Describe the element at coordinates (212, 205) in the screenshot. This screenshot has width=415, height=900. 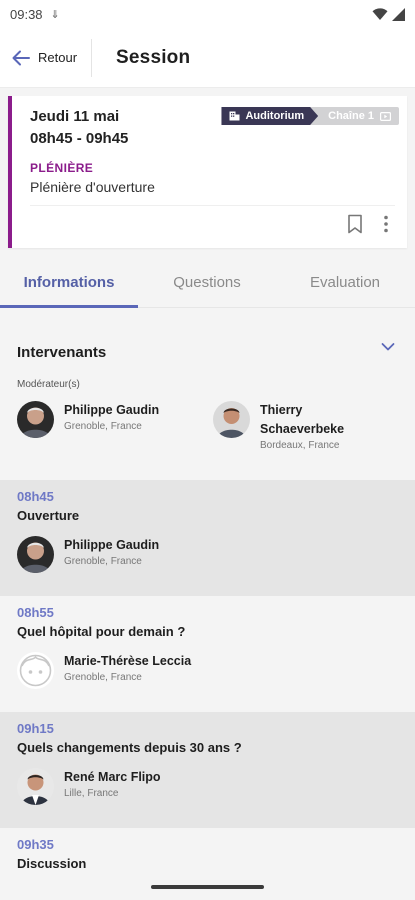
I see `card-divider` at that location.